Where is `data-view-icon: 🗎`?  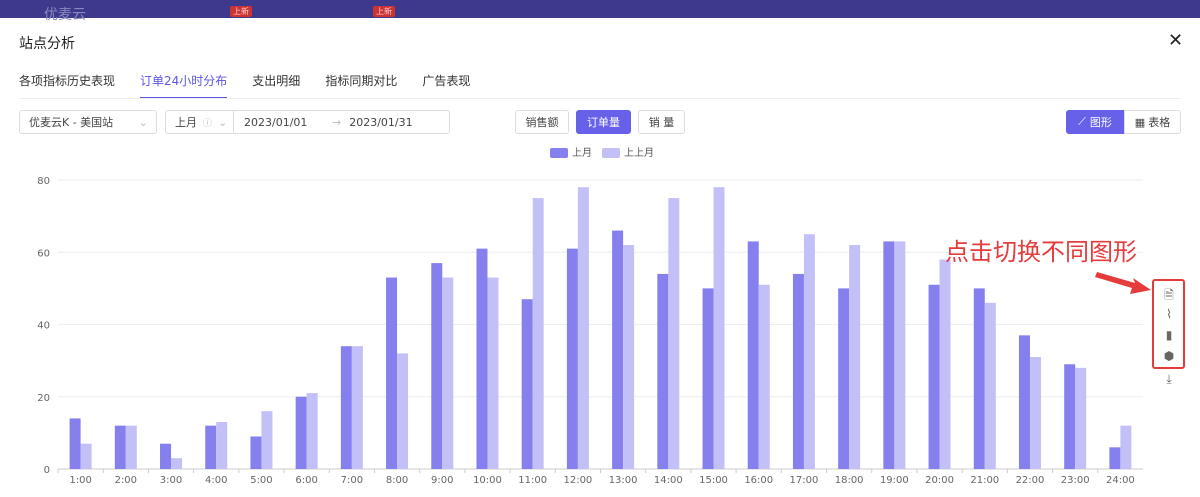 data-view-icon: 🗎 is located at coordinates (1169, 294).